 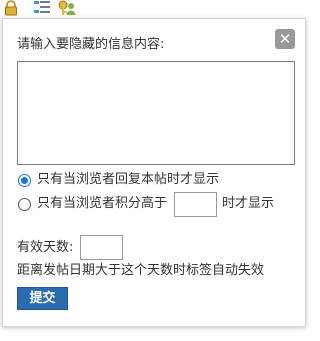 What do you see at coordinates (248, 203) in the screenshot?
I see `points-option-suffix-label: 时才显示` at bounding box center [248, 203].